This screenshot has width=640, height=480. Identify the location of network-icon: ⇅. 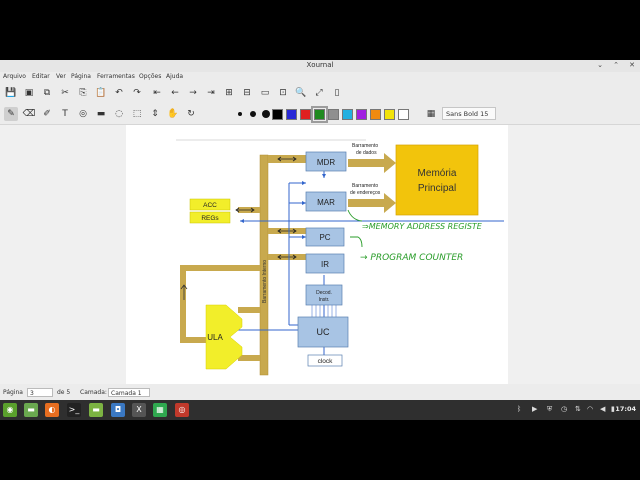
(578, 409).